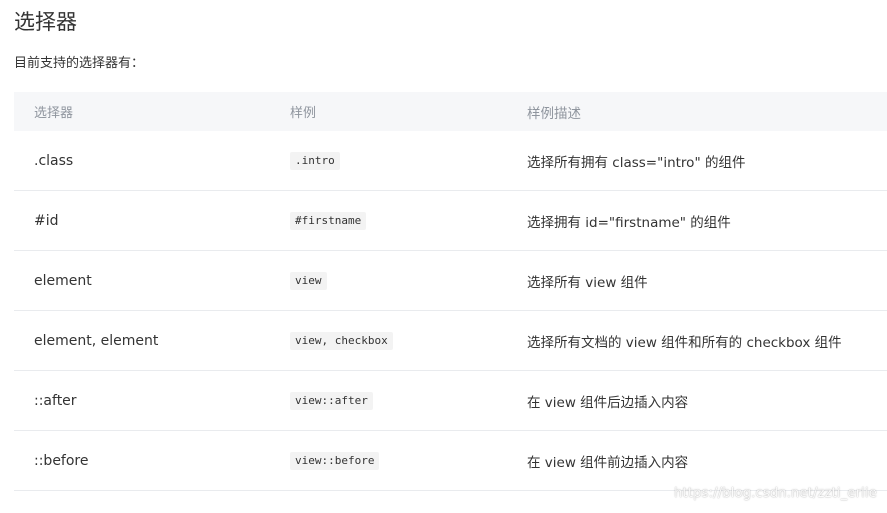 This screenshot has height=513, width=887. Describe the element at coordinates (54, 113) in the screenshot. I see `header-selector: 选择器` at that location.